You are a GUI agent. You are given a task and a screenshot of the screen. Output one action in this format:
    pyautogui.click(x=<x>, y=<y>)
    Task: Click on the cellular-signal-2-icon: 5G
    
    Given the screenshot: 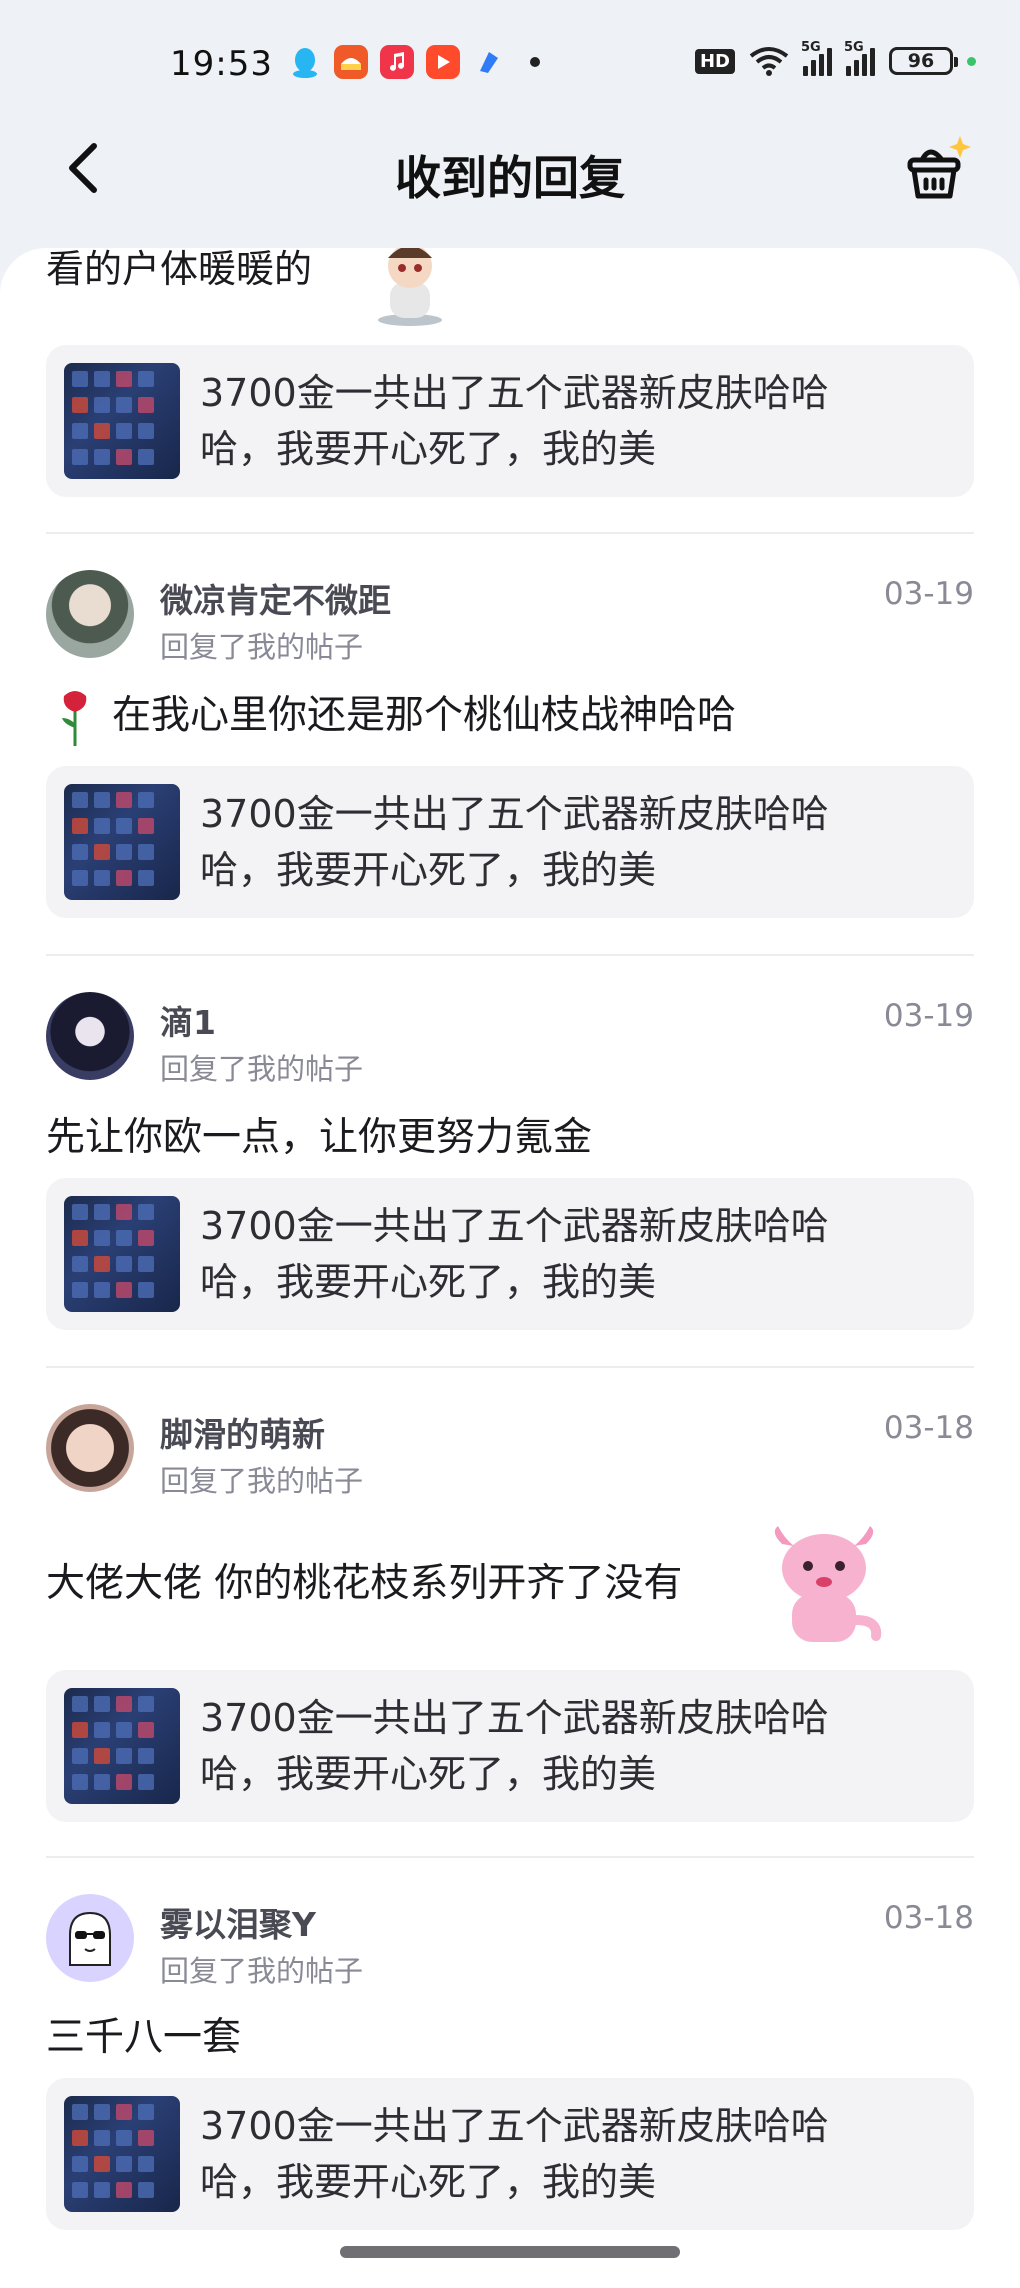 What is the action you would take?
    pyautogui.click(x=859, y=58)
    